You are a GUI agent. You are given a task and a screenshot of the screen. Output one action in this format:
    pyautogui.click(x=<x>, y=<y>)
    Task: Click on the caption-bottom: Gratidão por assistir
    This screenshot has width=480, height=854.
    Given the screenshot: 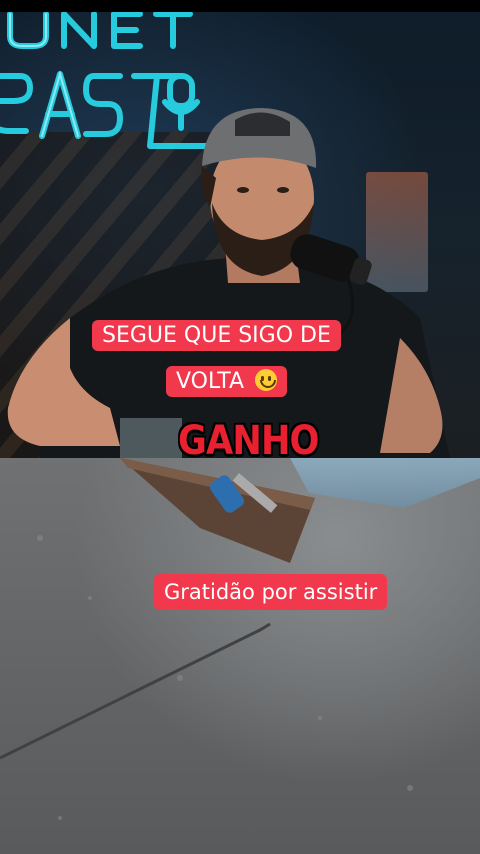 What is the action you would take?
    pyautogui.click(x=271, y=592)
    